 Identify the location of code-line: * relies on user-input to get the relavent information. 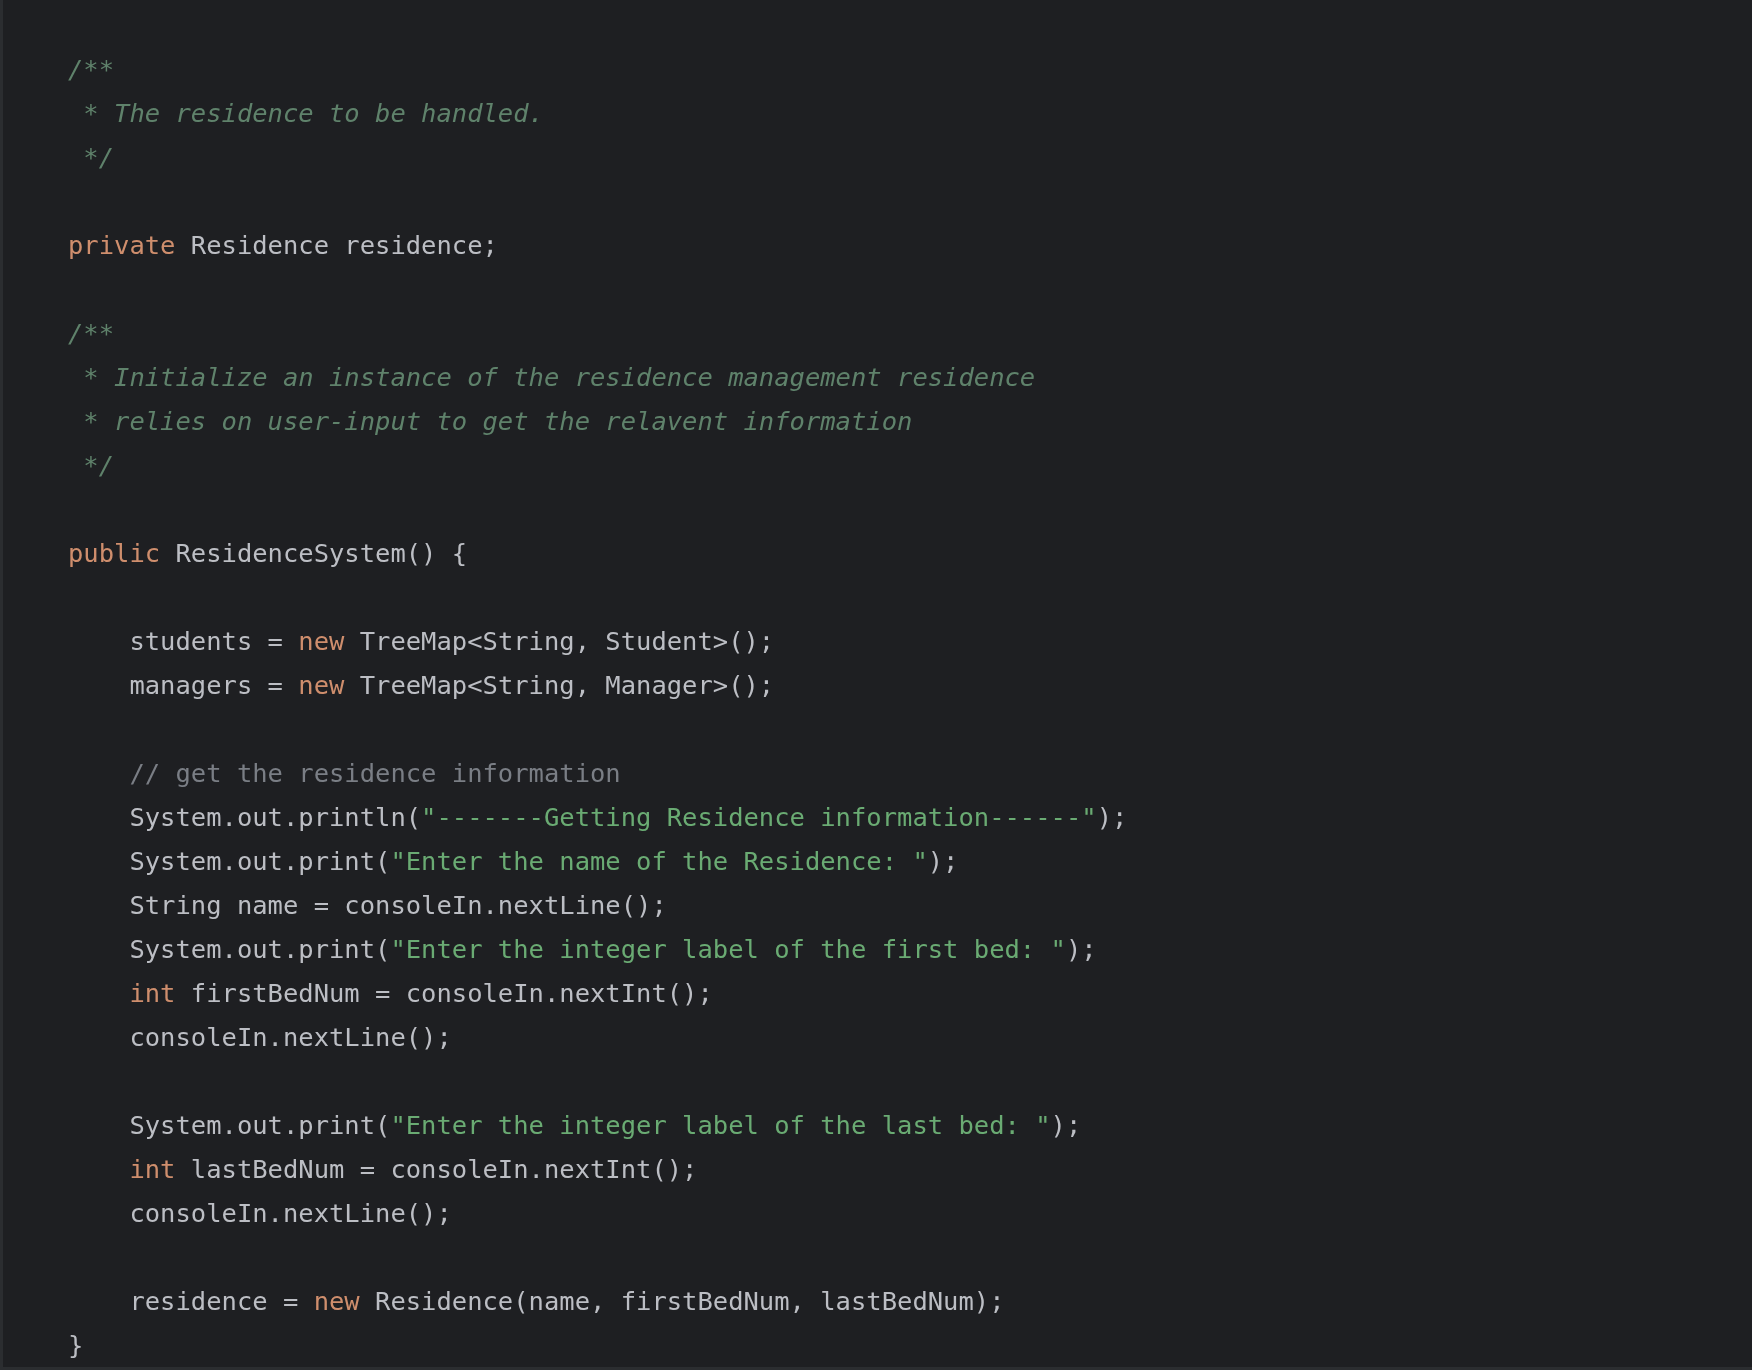
(497, 421).